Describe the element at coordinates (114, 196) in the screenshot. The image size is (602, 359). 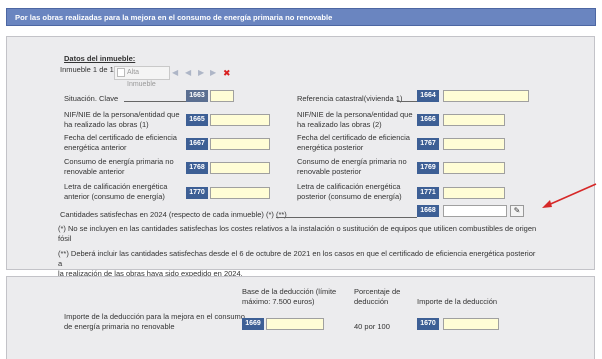
I see `letra-anterior-label-line-2: anterior (consumo de energía)` at that location.